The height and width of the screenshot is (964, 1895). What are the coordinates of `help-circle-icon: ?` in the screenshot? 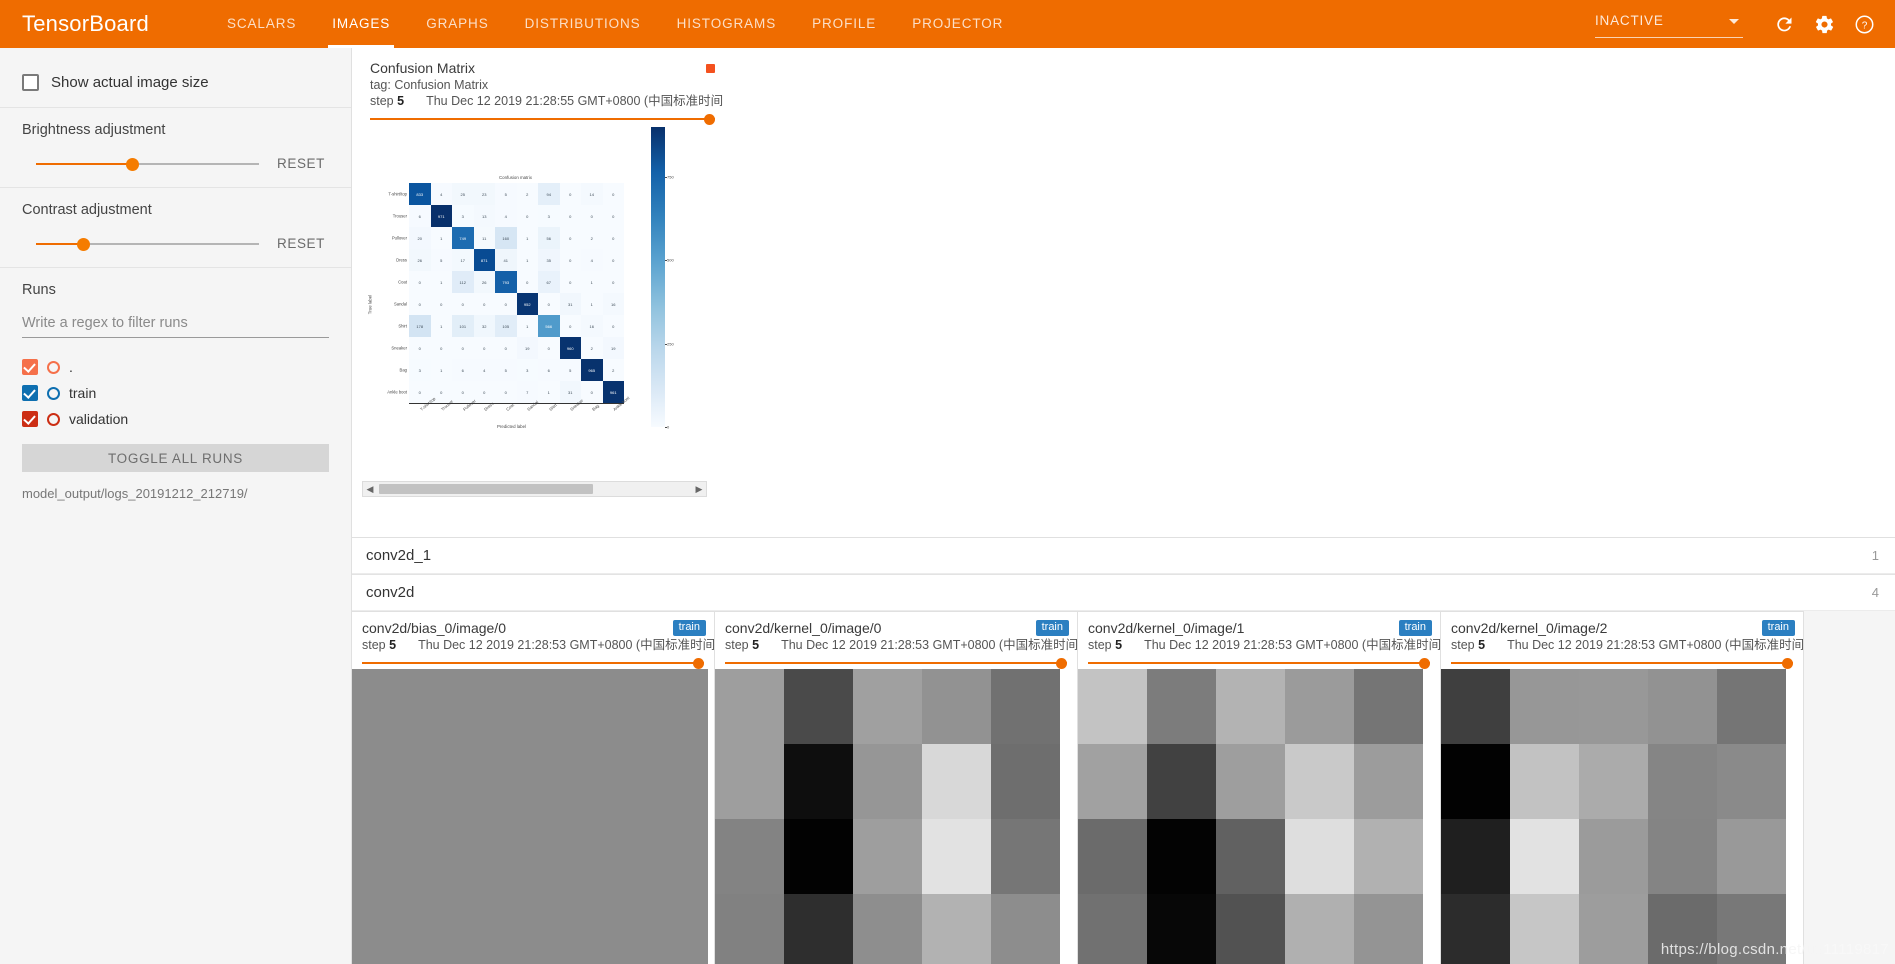 It's located at (1864, 24).